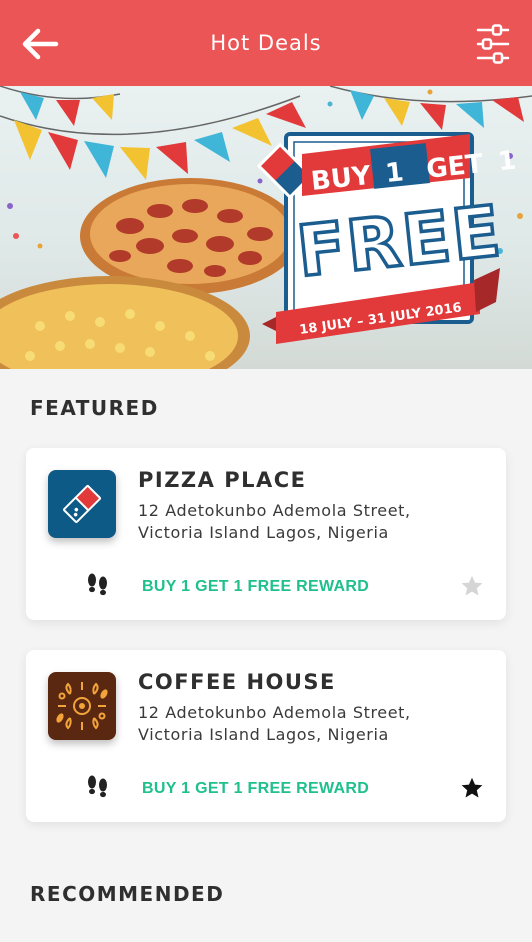 The width and height of the screenshot is (532, 942). I want to click on filter-button, so click(493, 44).